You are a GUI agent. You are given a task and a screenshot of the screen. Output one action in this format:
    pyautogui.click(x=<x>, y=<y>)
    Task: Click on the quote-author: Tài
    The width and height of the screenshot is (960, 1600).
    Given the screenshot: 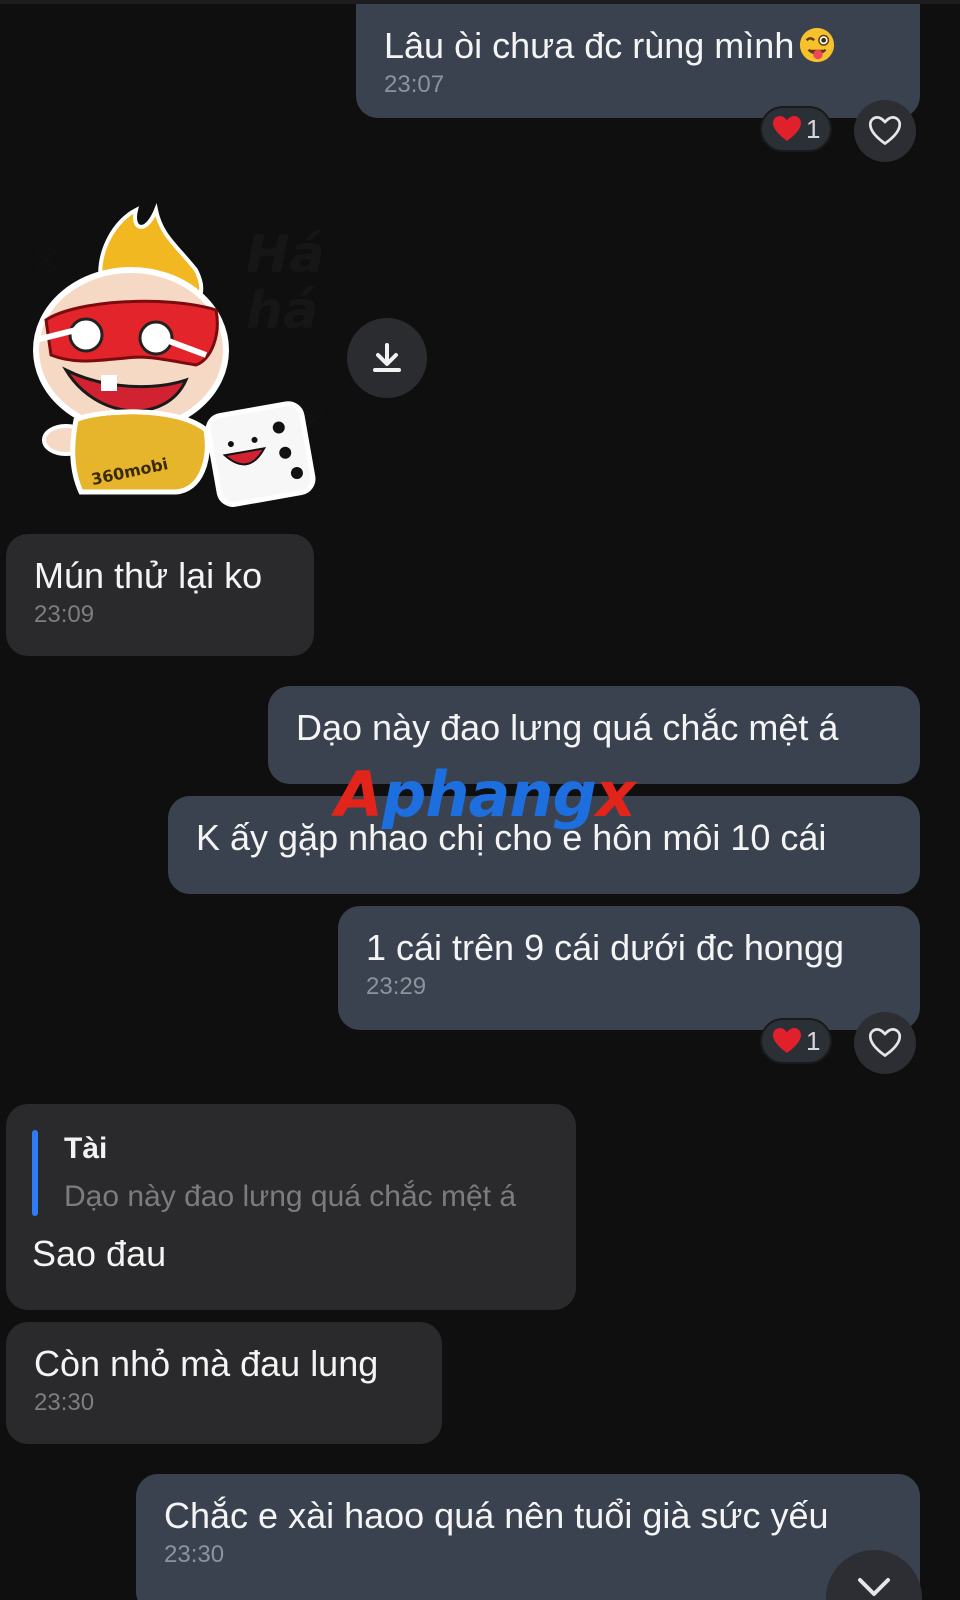 What is the action you would take?
    pyautogui.click(x=86, y=1148)
    